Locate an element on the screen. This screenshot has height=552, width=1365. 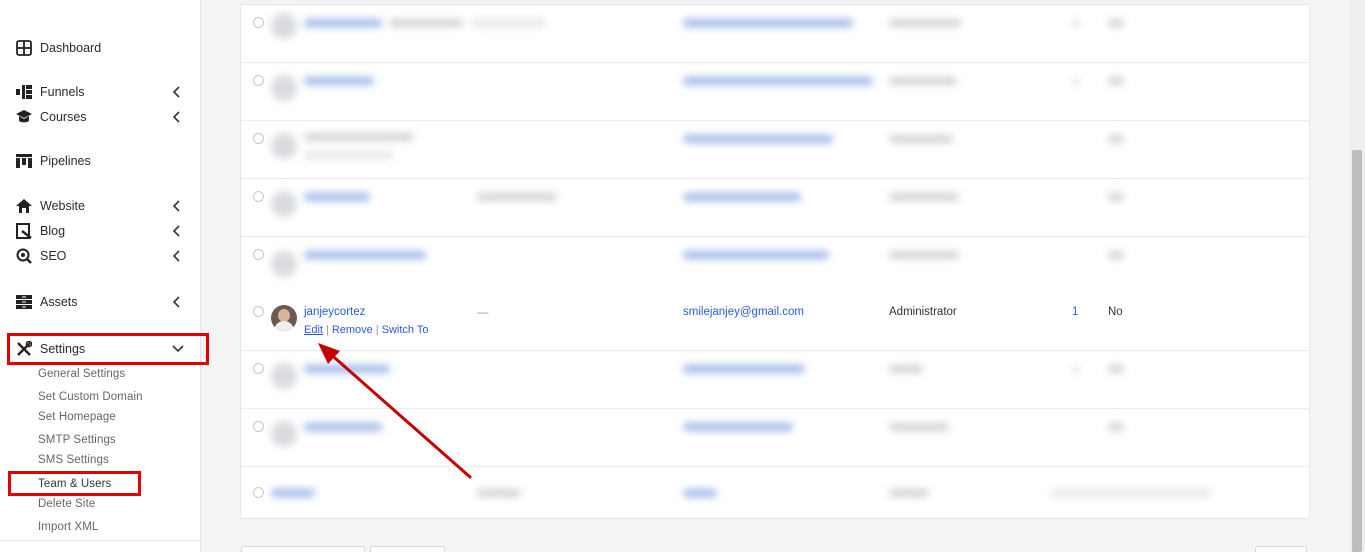
sidebar-item-label: Pipelines is located at coordinates (65, 161).